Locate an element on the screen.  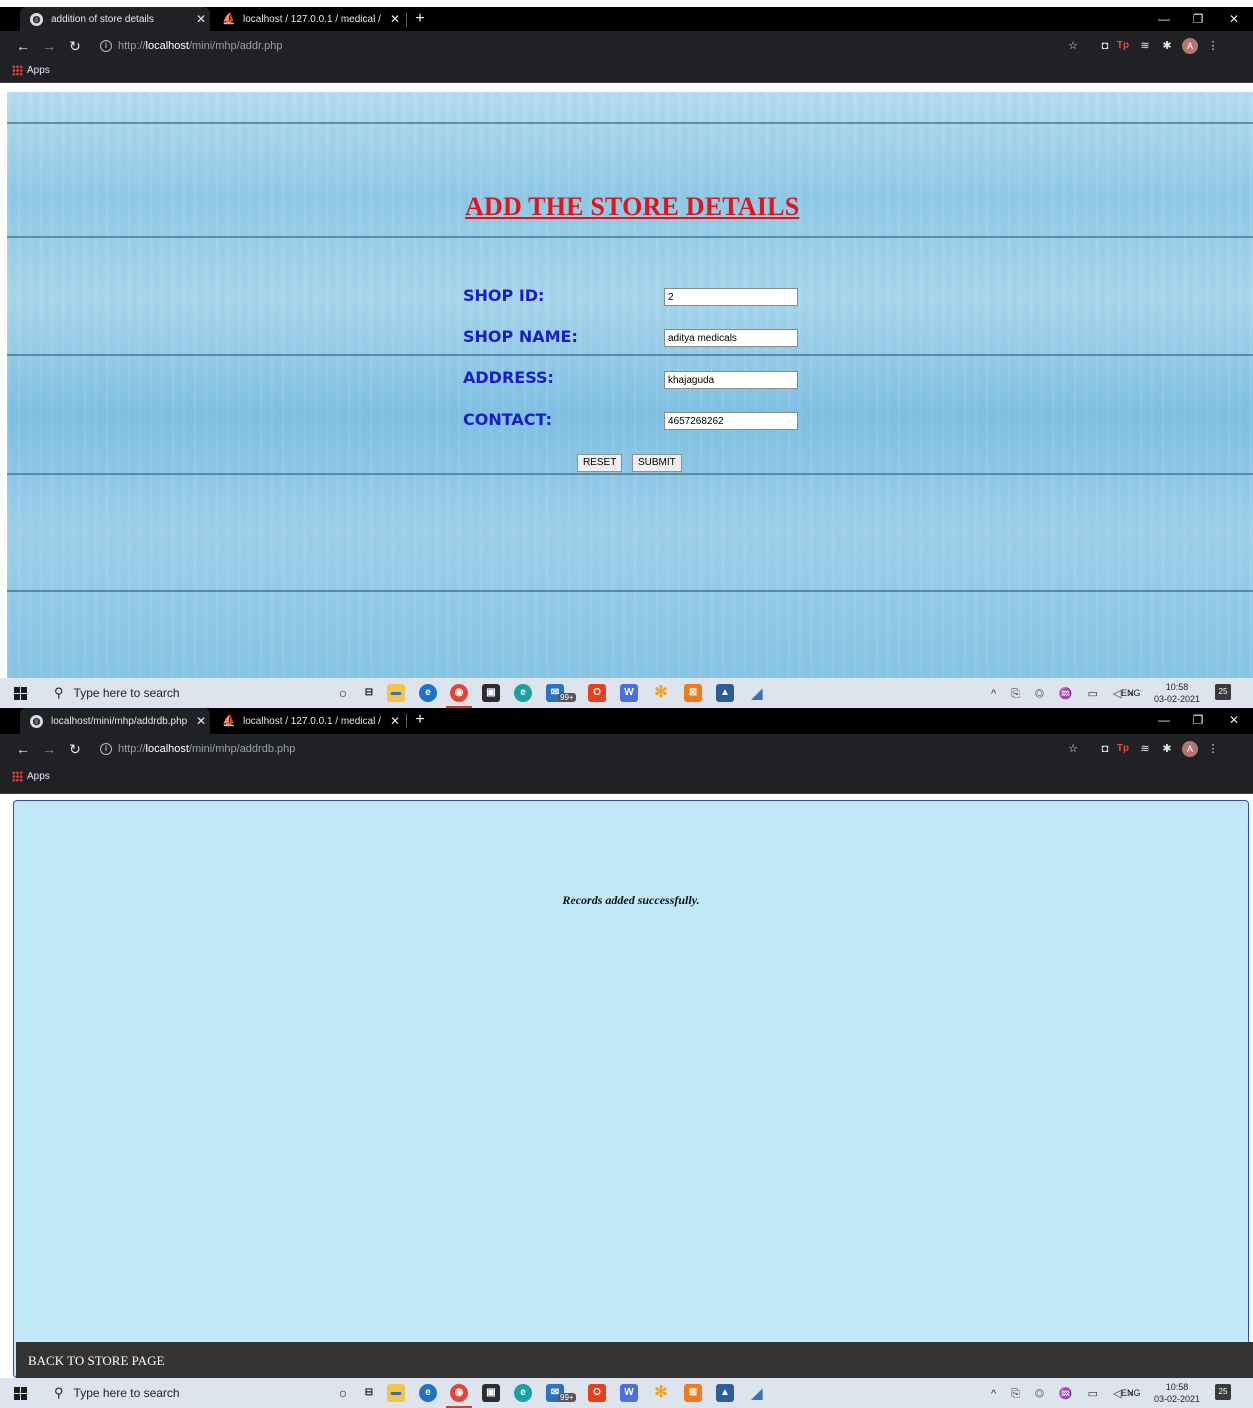
tab-addition-of-store-details: ◍ addition of store details ✕ is located at coordinates (115, 19).